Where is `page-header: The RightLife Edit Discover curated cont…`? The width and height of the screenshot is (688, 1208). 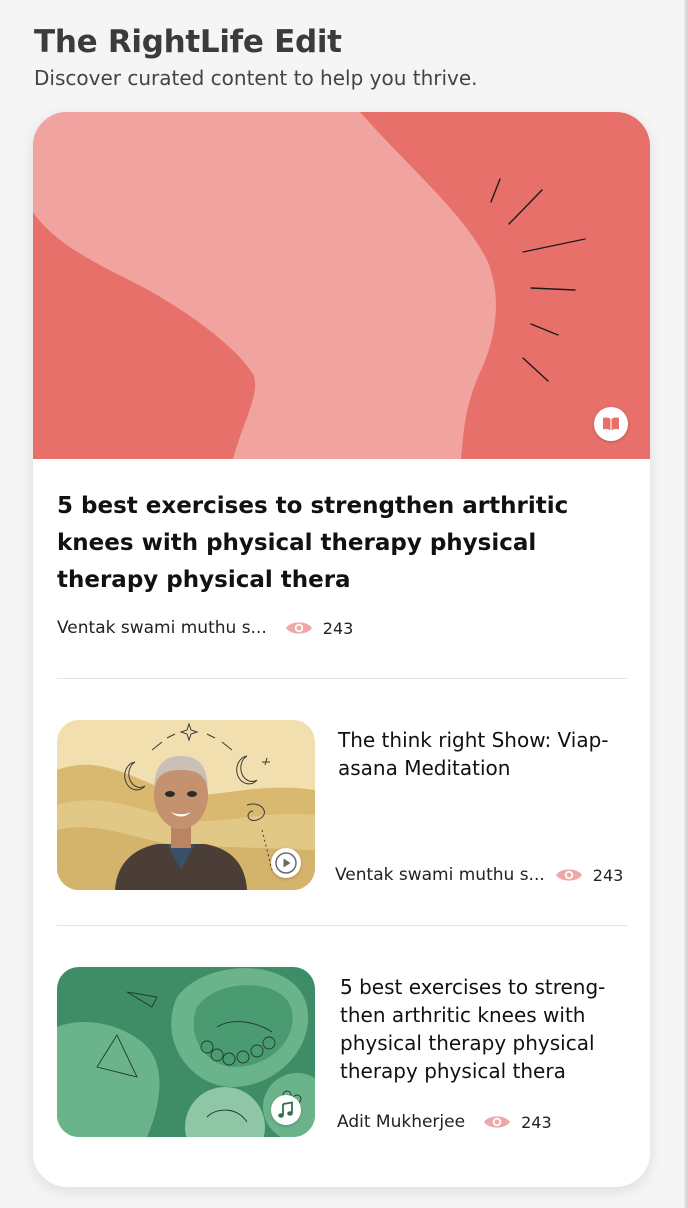
page-header: The RightLife Edit Discover curated cont… is located at coordinates (344, 57).